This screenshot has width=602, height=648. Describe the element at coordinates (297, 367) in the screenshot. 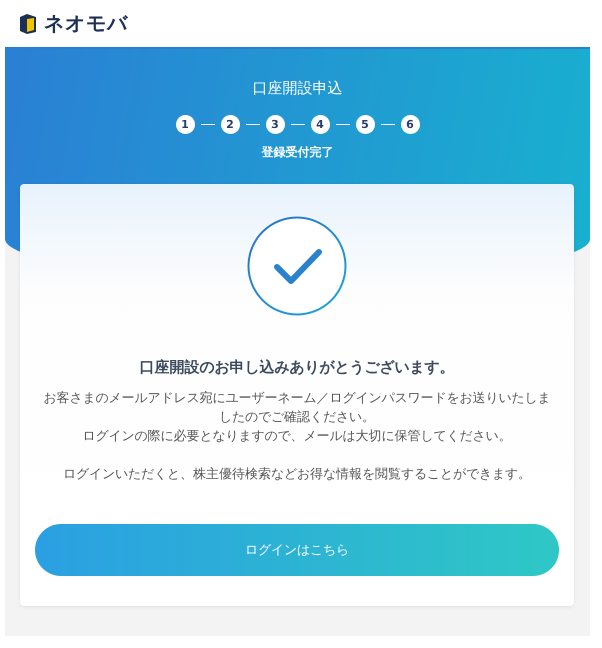

I see `thank-you-heading: 口座開設のお申し込みありがとうございます。` at that location.